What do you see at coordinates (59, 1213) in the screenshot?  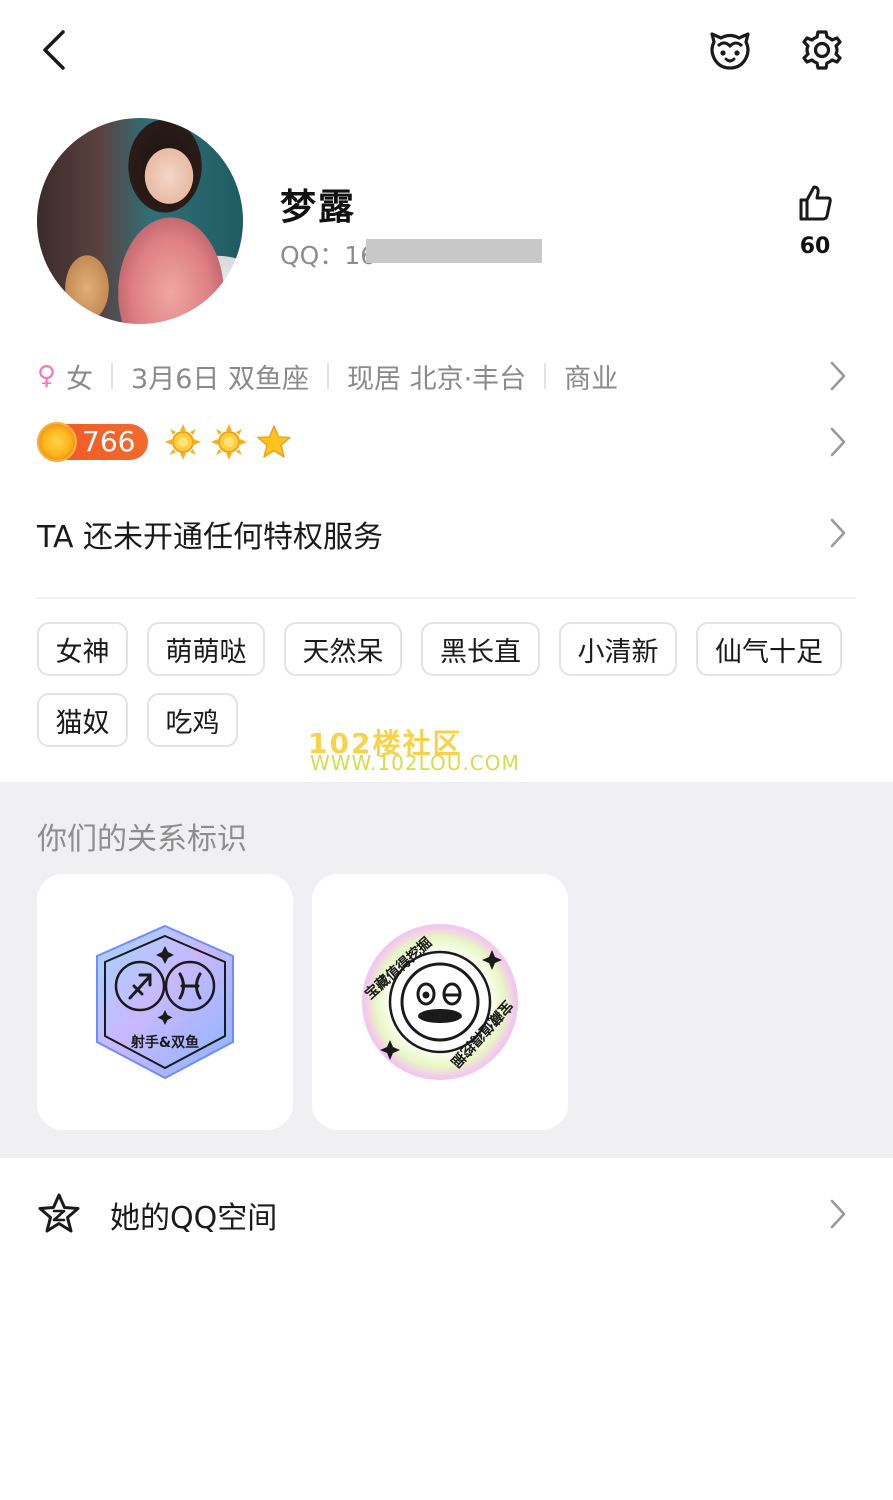 I see `qzone-star-icon` at bounding box center [59, 1213].